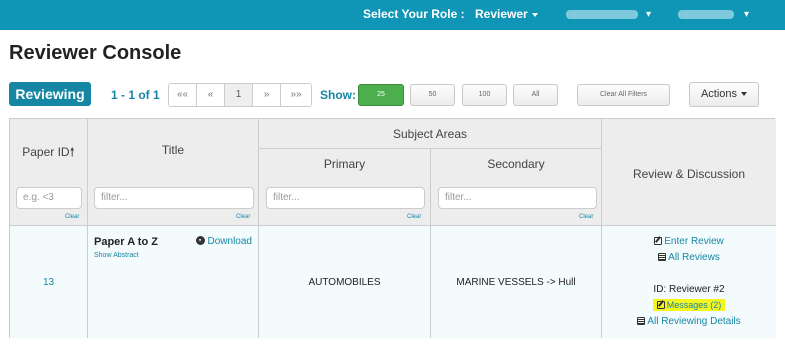 This screenshot has width=785, height=355. What do you see at coordinates (623, 95) in the screenshot?
I see `clear-all-filters-button: Clear All Filters` at bounding box center [623, 95].